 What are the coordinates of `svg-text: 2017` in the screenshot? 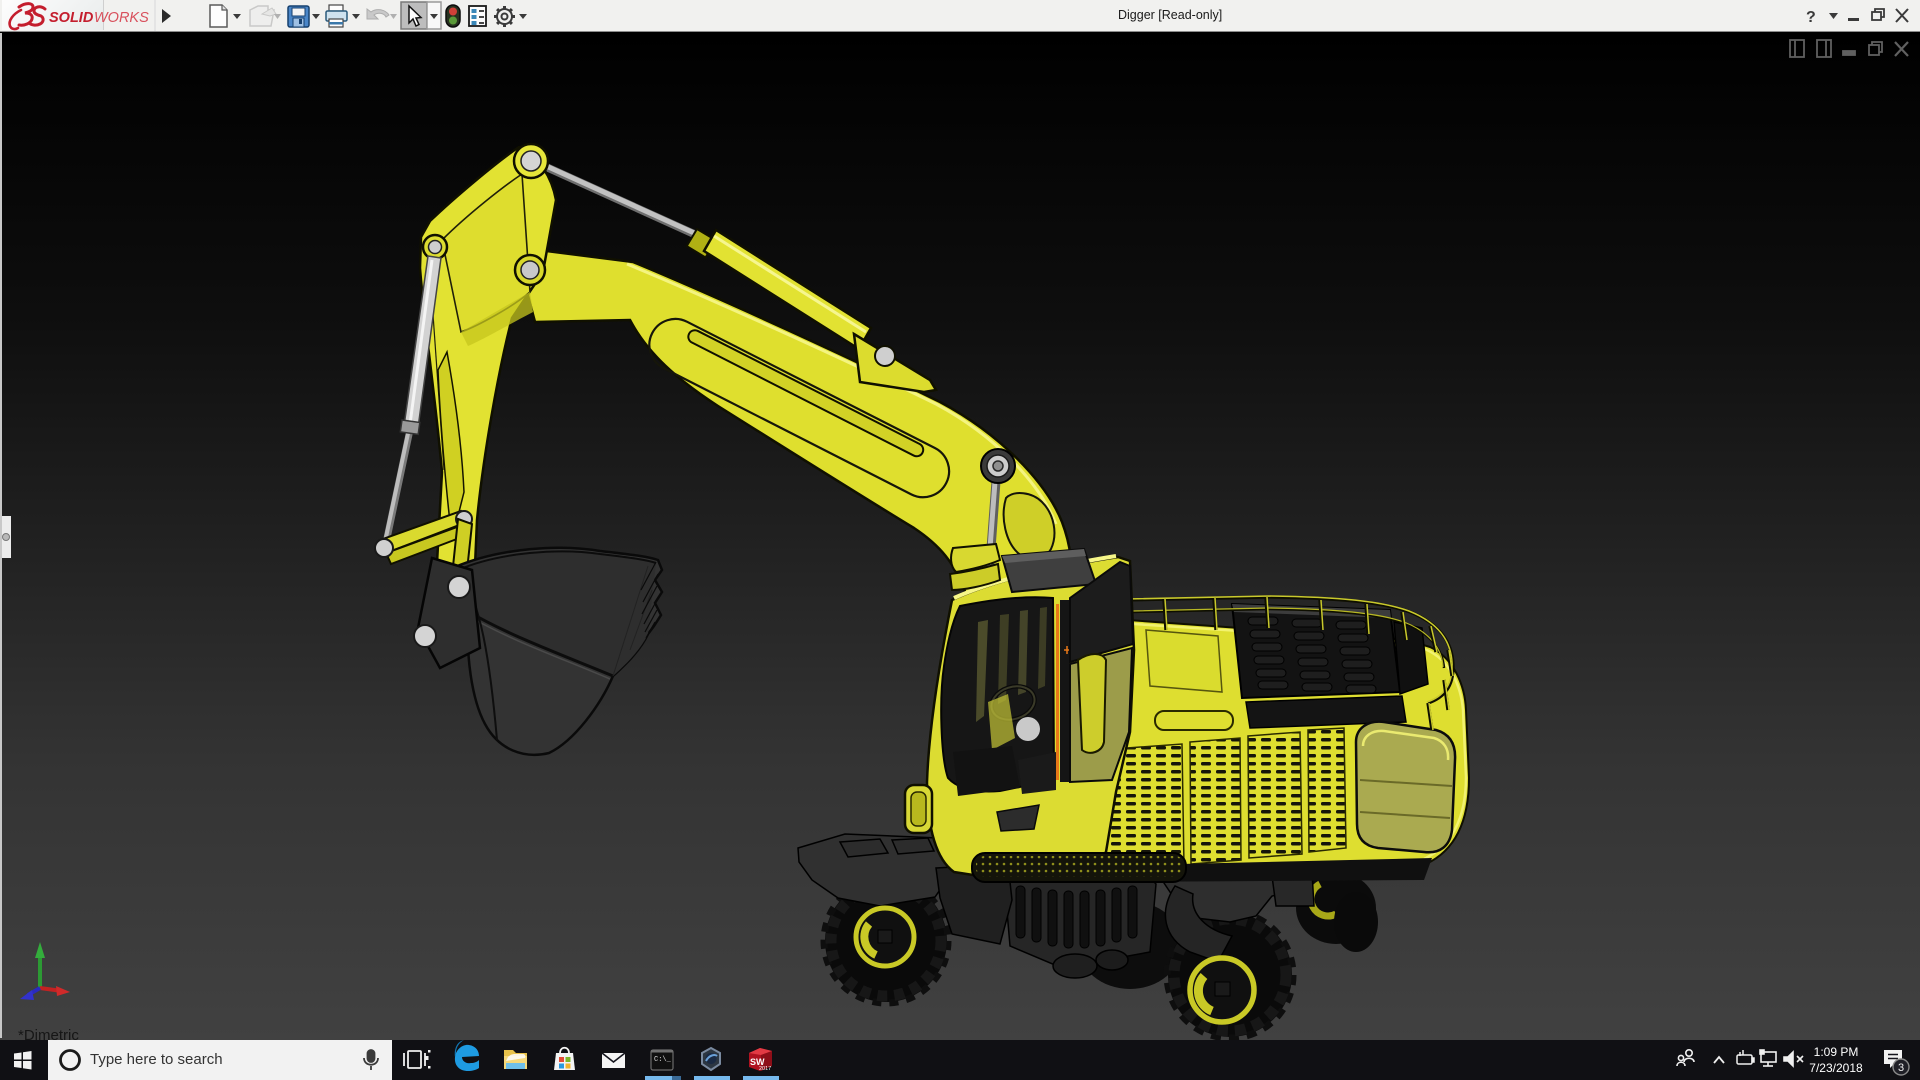 It's located at (765, 1069).